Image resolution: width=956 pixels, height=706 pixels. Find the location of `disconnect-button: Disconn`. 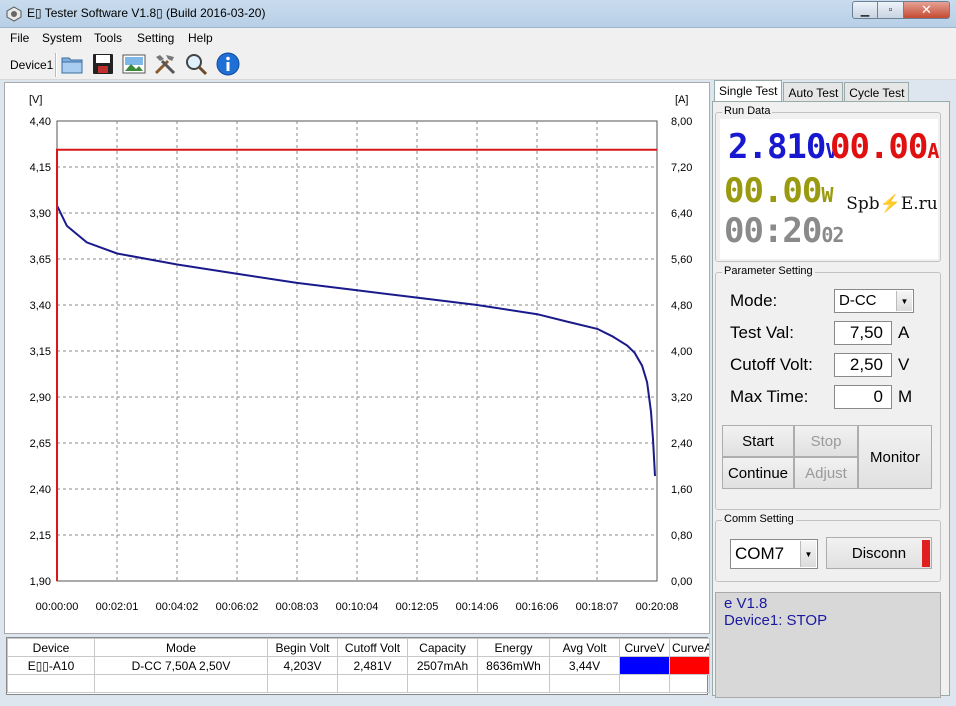

disconnect-button: Disconn is located at coordinates (879, 553).